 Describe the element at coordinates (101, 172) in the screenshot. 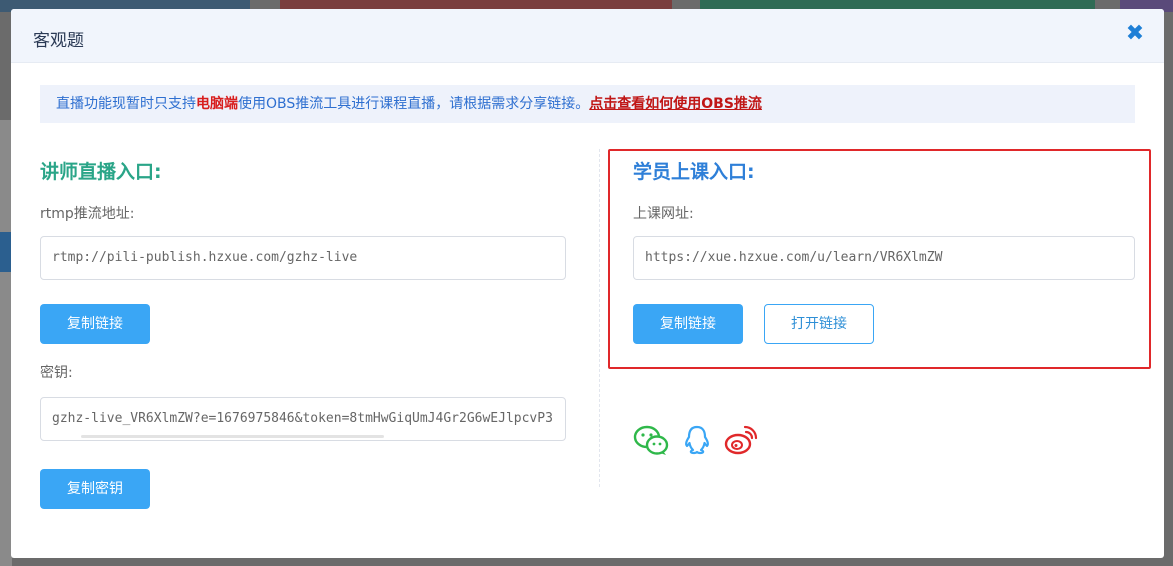

I see `teacher-section-title: 讲师直播入口:` at that location.